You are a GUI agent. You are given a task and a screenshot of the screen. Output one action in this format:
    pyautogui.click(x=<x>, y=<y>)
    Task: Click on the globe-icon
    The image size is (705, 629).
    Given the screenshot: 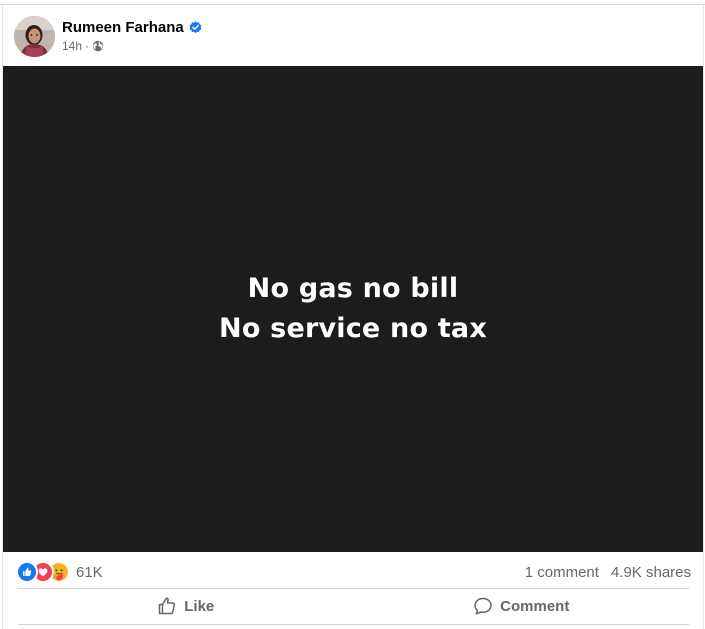 What is the action you would take?
    pyautogui.click(x=98, y=46)
    